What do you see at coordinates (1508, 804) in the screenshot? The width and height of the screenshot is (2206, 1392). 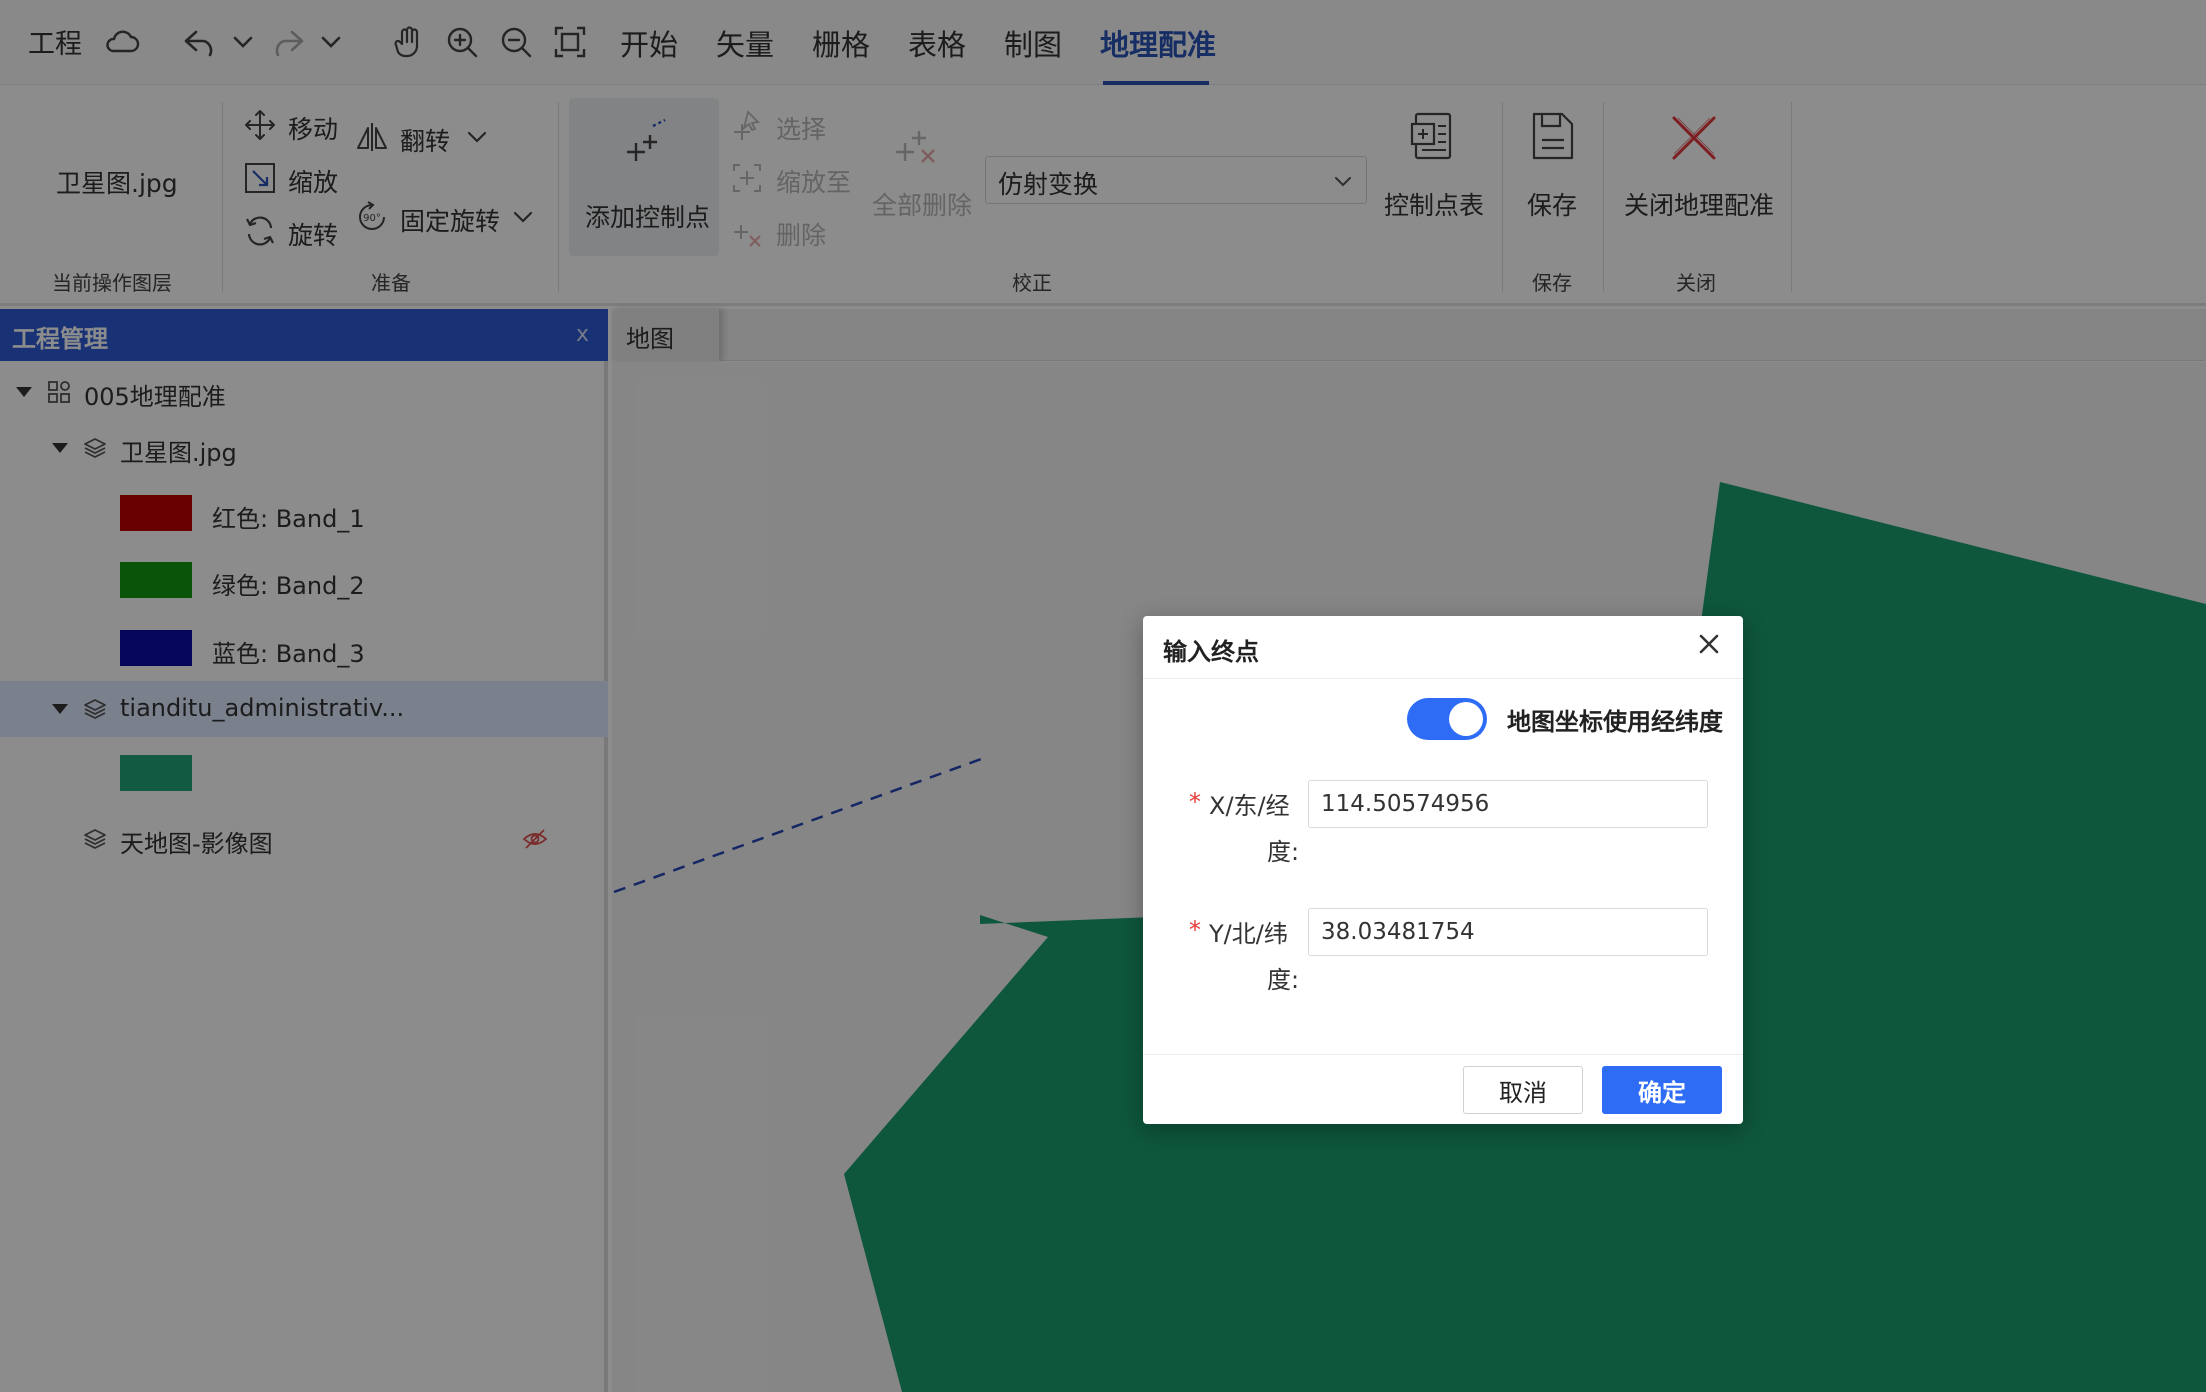 I see `x-coordinate-input` at bounding box center [1508, 804].